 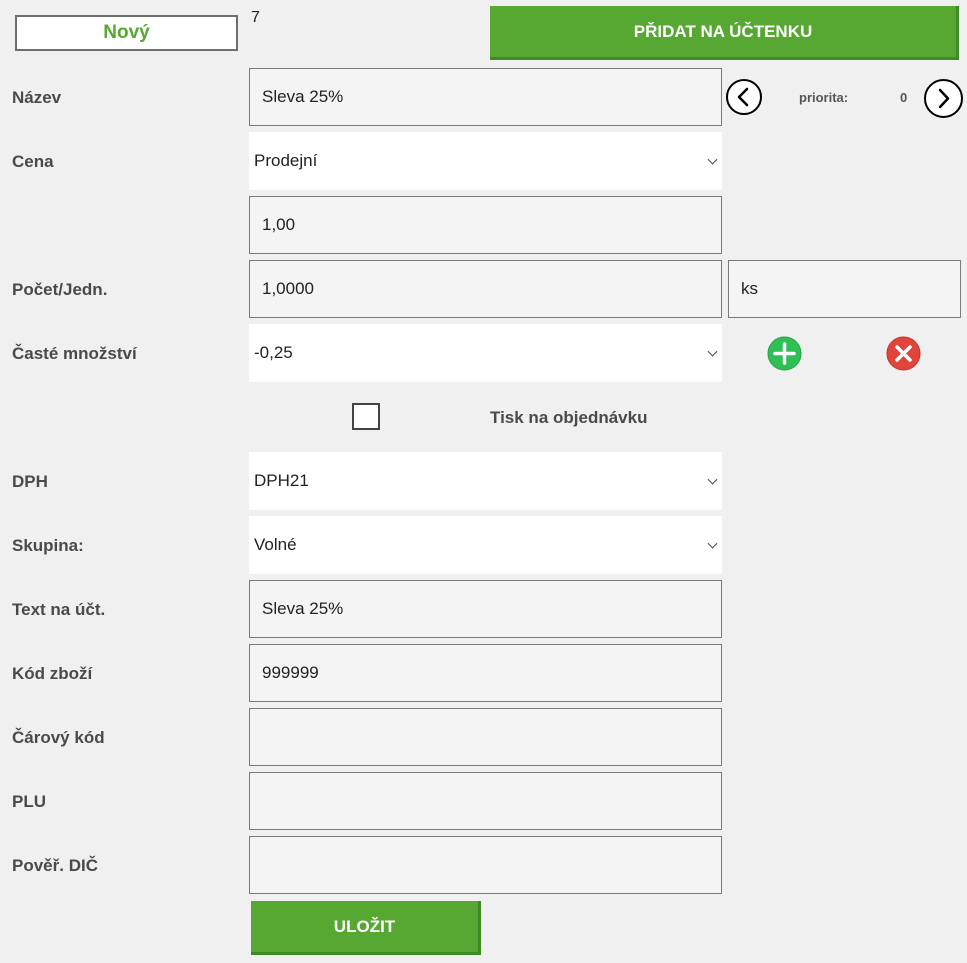 What do you see at coordinates (485, 97) in the screenshot?
I see `name-input: Sleva 25%` at bounding box center [485, 97].